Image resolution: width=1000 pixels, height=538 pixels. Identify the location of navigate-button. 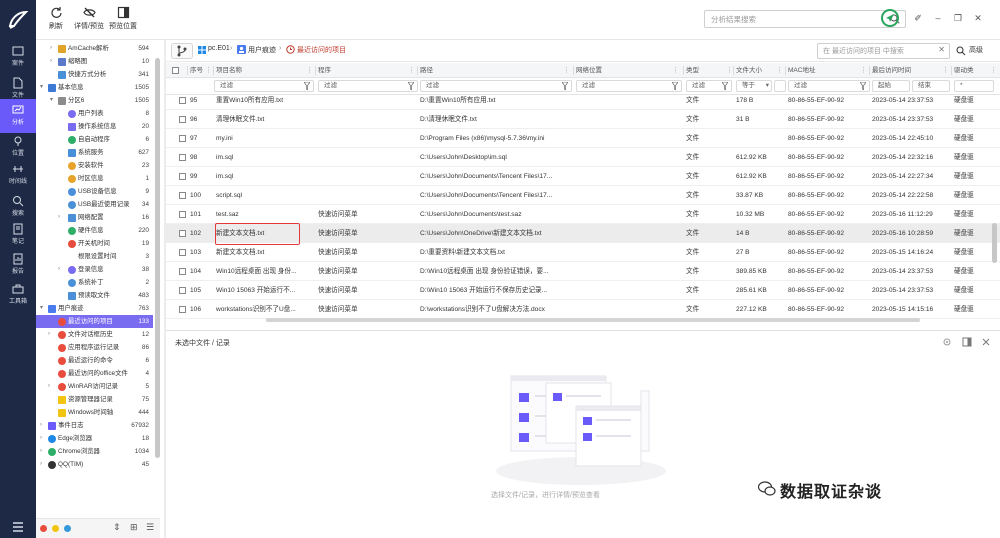
(890, 18).